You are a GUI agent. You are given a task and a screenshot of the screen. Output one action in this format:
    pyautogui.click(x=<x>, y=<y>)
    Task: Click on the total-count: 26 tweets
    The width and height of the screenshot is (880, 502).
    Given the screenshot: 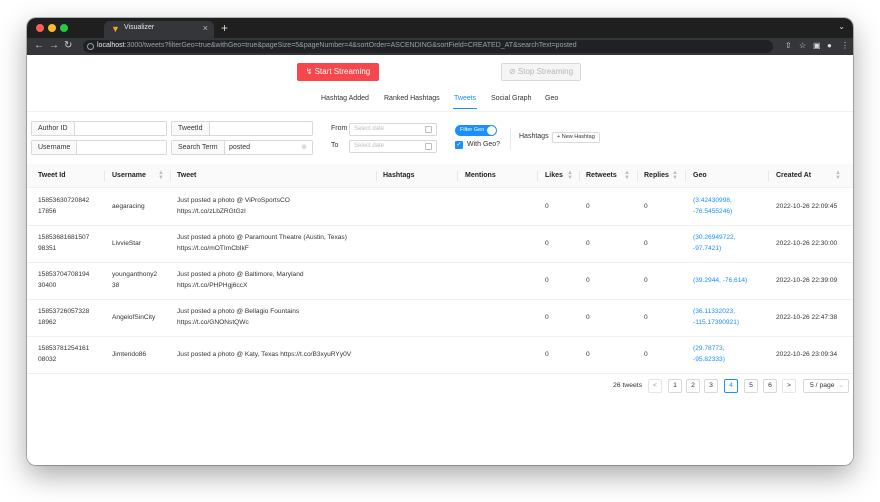 What is the action you would take?
    pyautogui.click(x=628, y=385)
    